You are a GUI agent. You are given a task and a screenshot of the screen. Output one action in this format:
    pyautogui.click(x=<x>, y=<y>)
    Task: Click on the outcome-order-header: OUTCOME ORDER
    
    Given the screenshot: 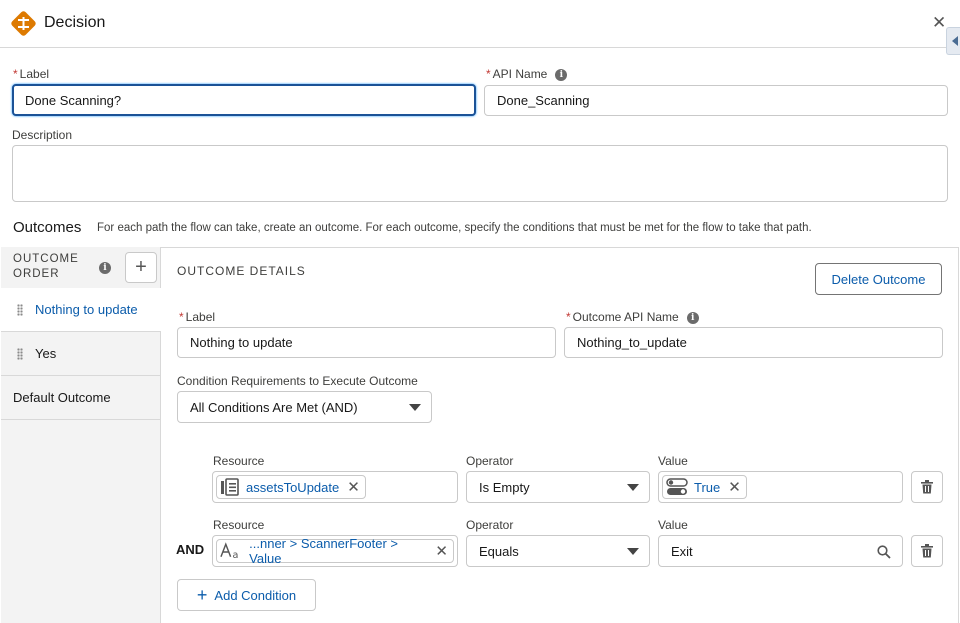 What is the action you would take?
    pyautogui.click(x=46, y=266)
    